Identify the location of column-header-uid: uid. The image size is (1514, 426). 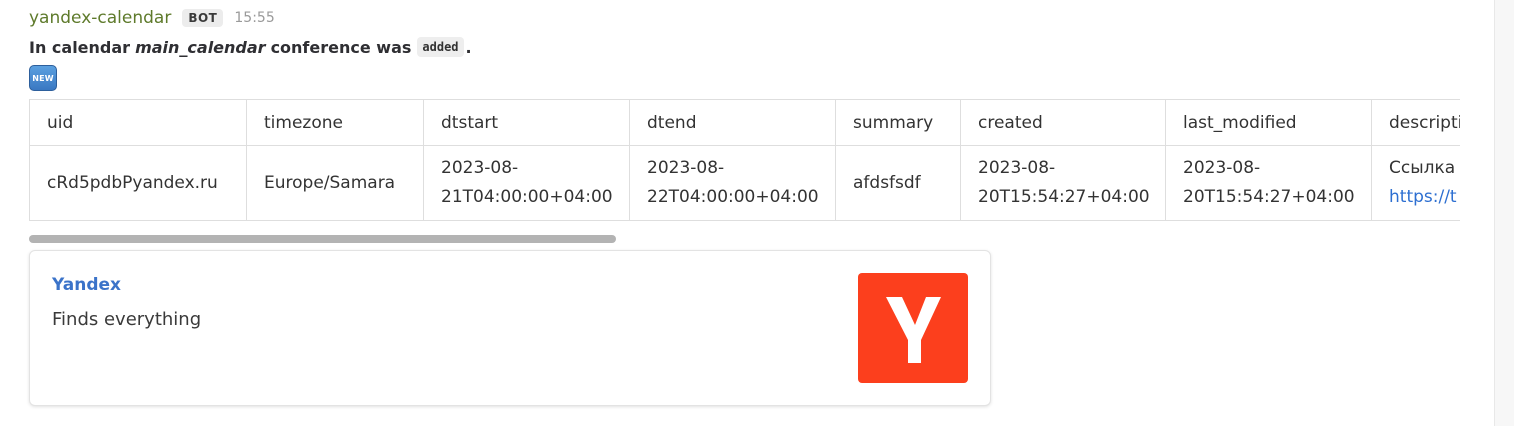
(138, 122).